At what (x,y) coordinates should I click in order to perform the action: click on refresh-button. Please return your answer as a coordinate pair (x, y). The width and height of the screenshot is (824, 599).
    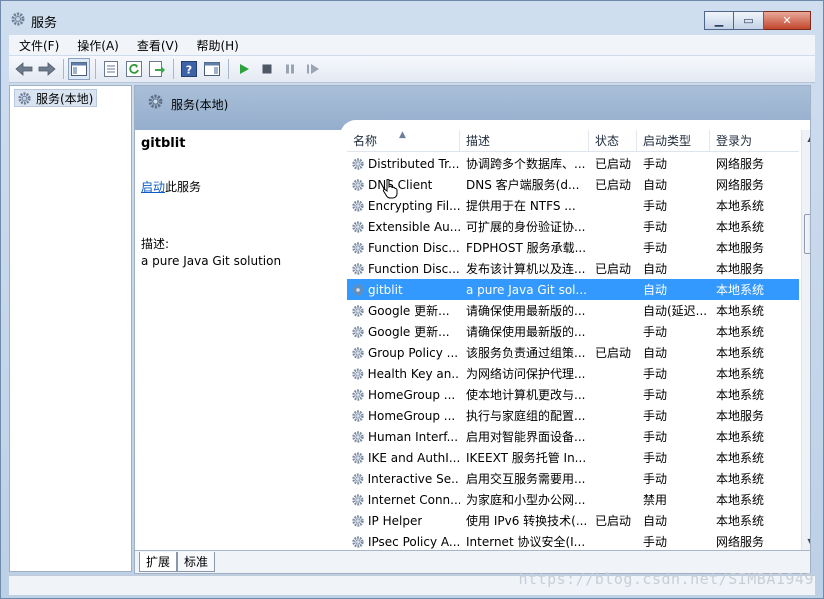
    Looking at the image, I should click on (134, 69).